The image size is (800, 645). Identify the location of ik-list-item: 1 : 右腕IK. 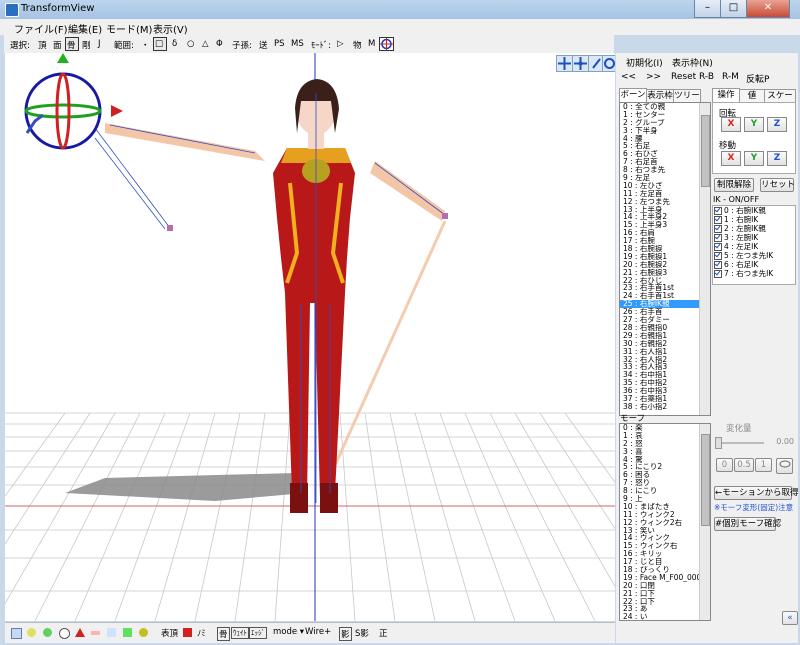
(754, 219).